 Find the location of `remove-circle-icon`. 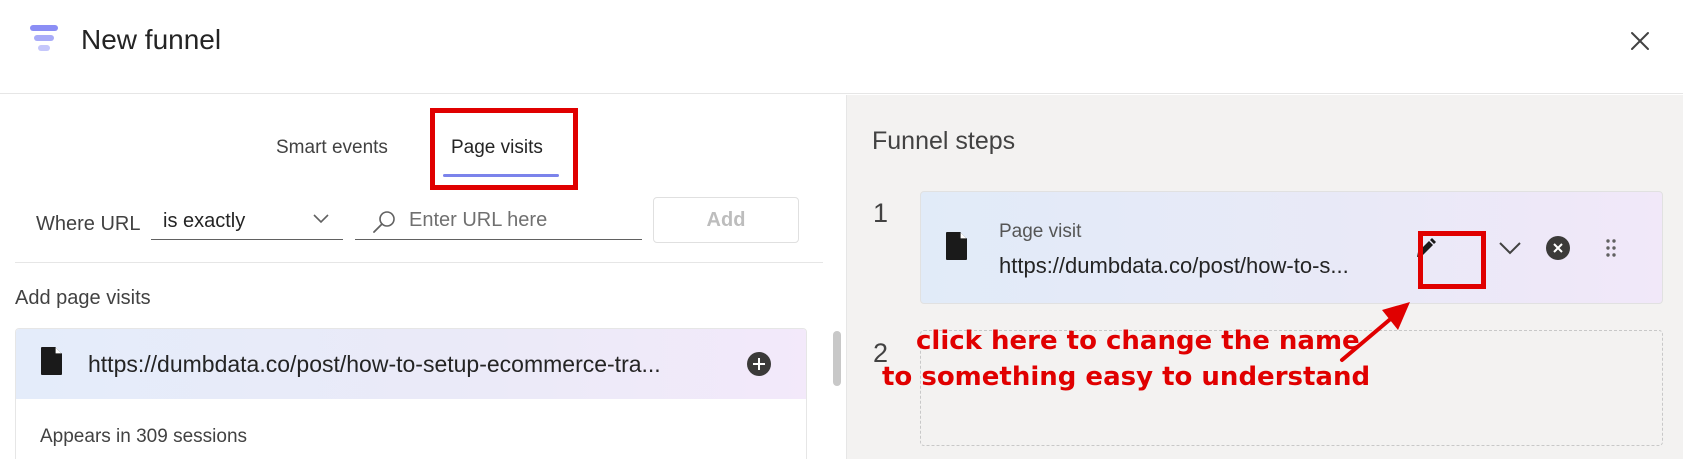

remove-circle-icon is located at coordinates (1558, 248).